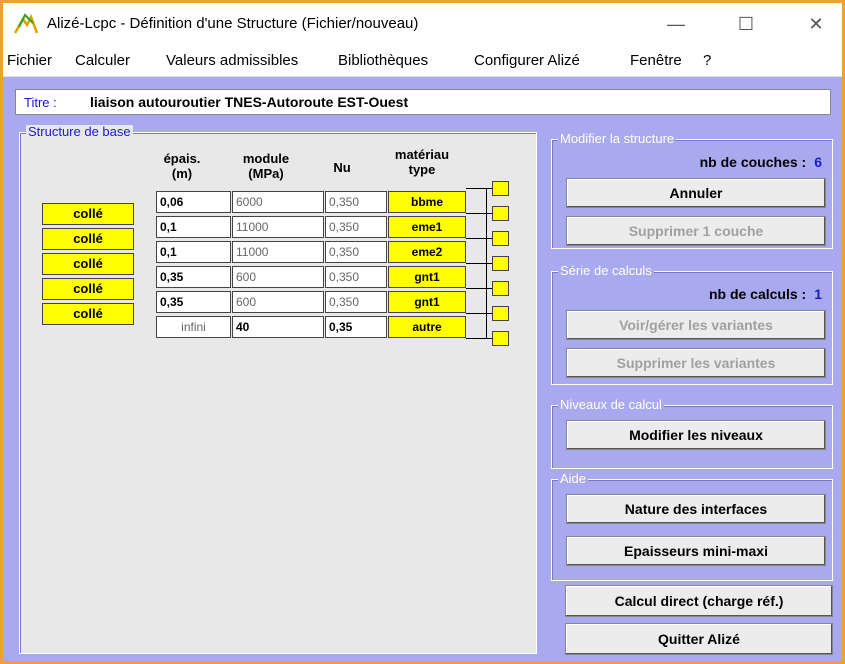 This screenshot has height=664, width=845. What do you see at coordinates (676, 24) in the screenshot?
I see `minimize-button: —` at bounding box center [676, 24].